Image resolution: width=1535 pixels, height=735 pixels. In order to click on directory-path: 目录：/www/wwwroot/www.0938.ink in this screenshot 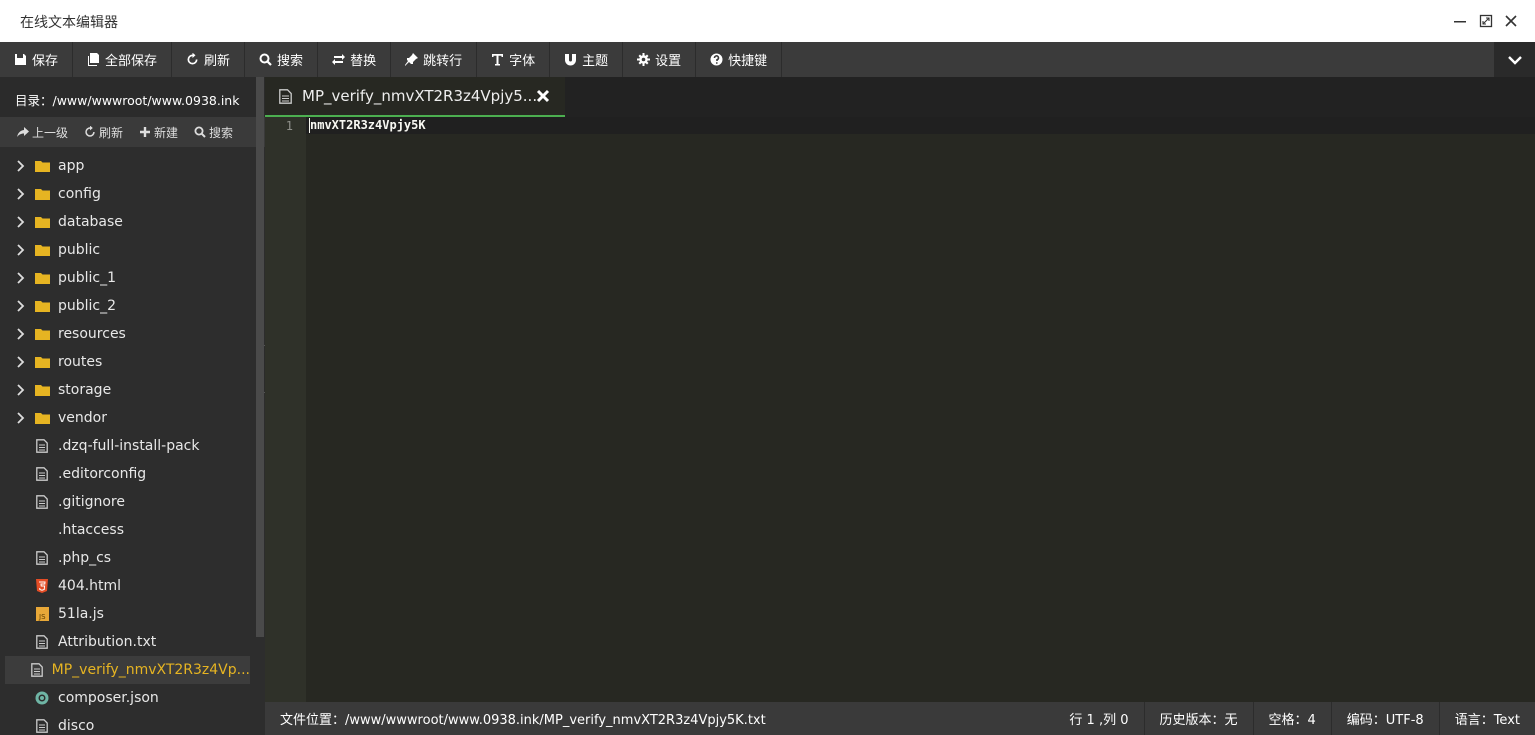, I will do `click(132, 97)`.